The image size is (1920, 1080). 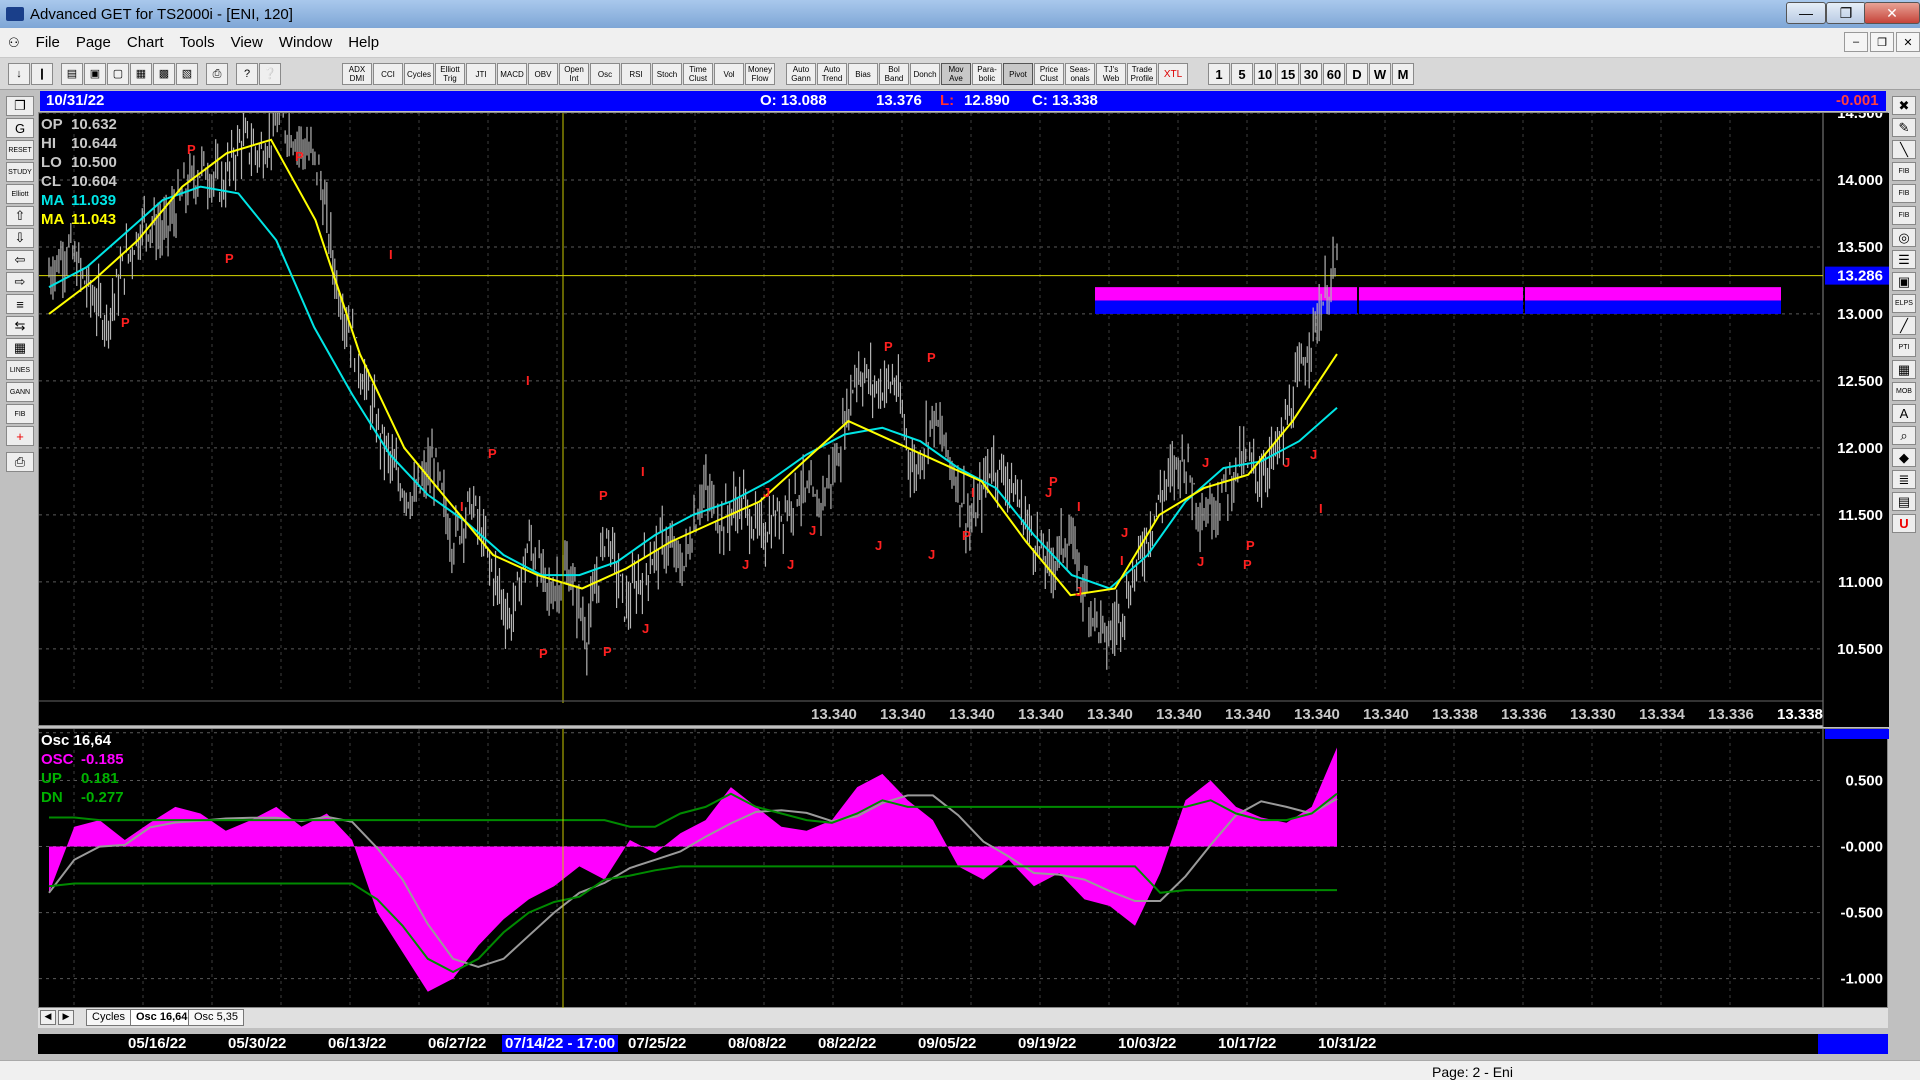 I want to click on grid-icon: ▩, so click(x=164, y=74).